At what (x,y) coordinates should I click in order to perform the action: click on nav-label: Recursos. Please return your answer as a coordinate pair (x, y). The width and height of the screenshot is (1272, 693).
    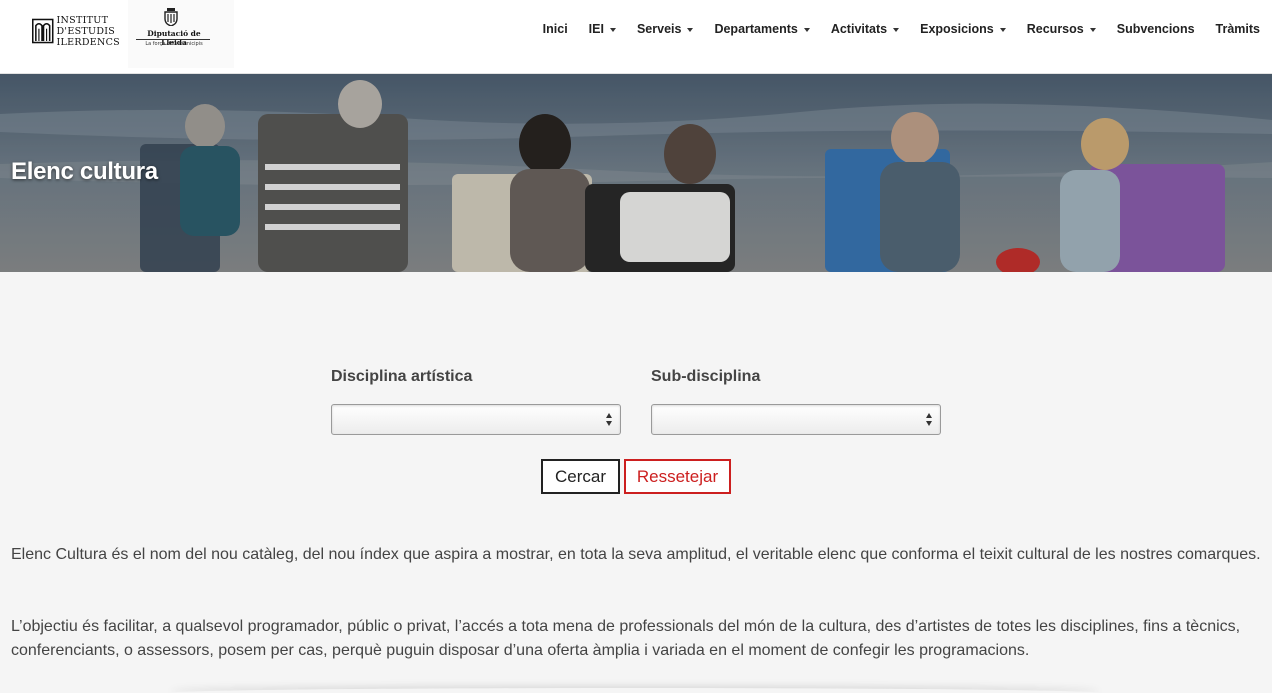
    Looking at the image, I should click on (1055, 29).